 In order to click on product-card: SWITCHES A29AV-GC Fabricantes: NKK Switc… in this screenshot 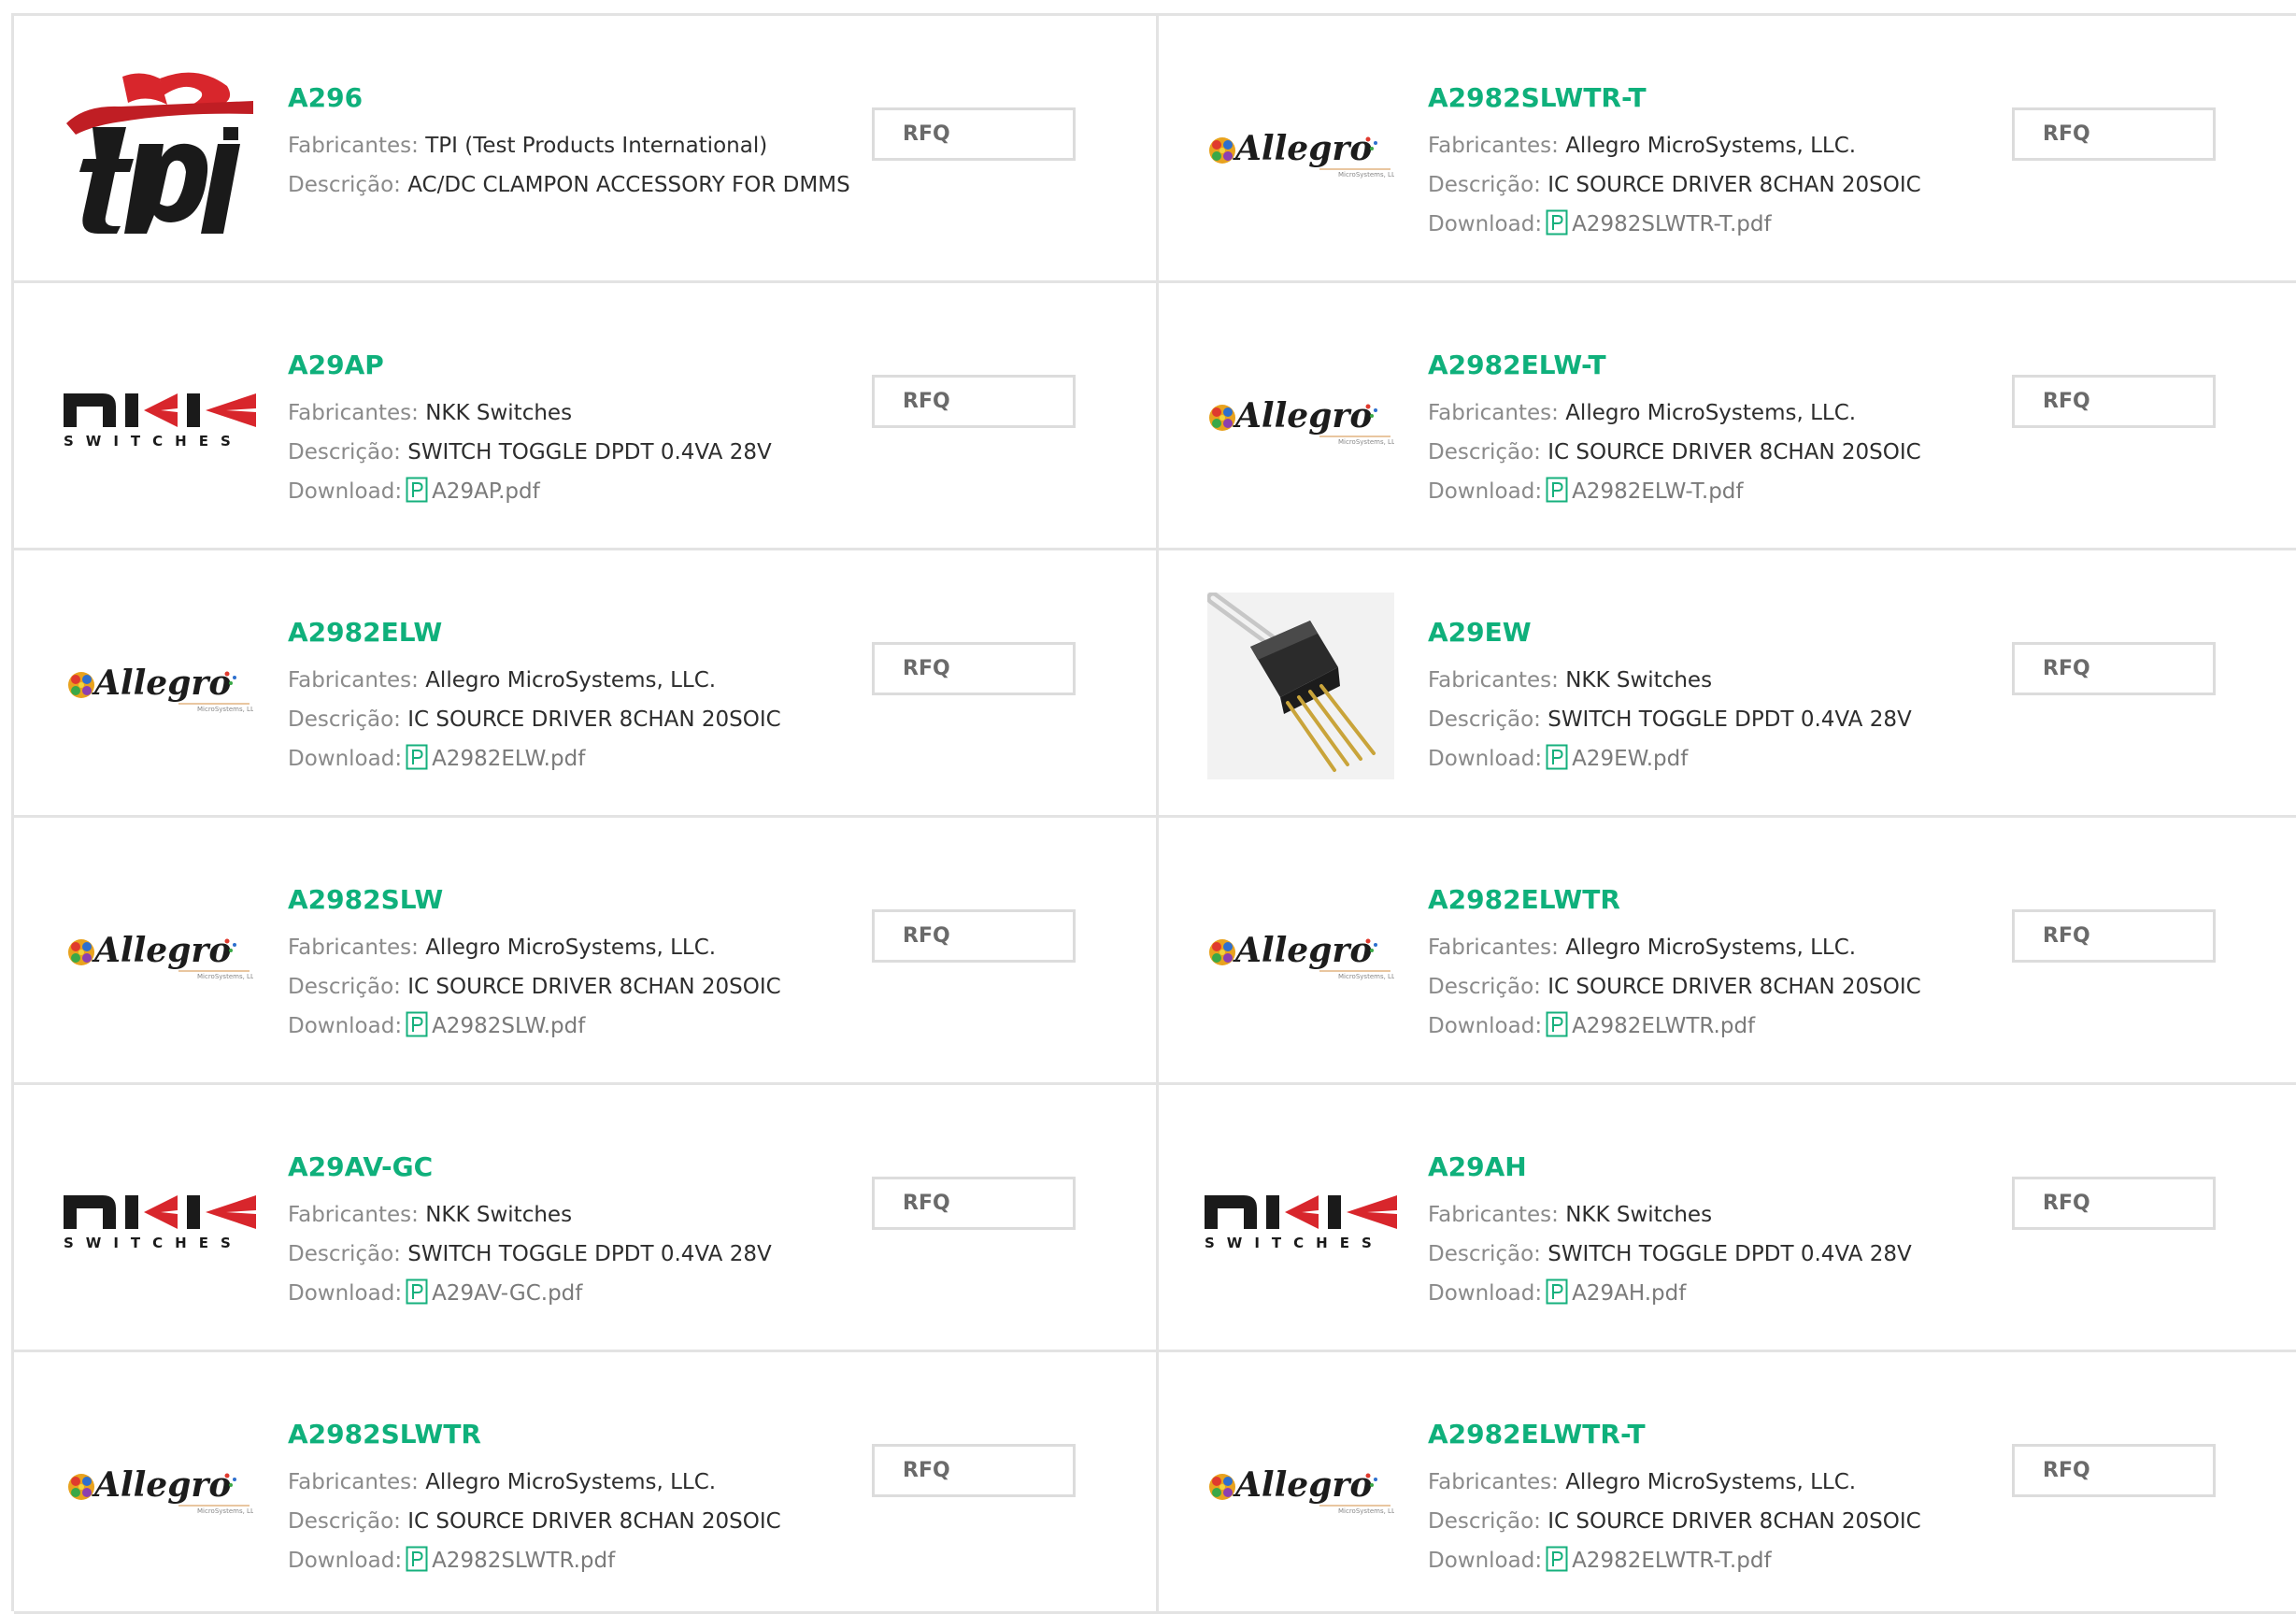, I will do `click(586, 1218)`.